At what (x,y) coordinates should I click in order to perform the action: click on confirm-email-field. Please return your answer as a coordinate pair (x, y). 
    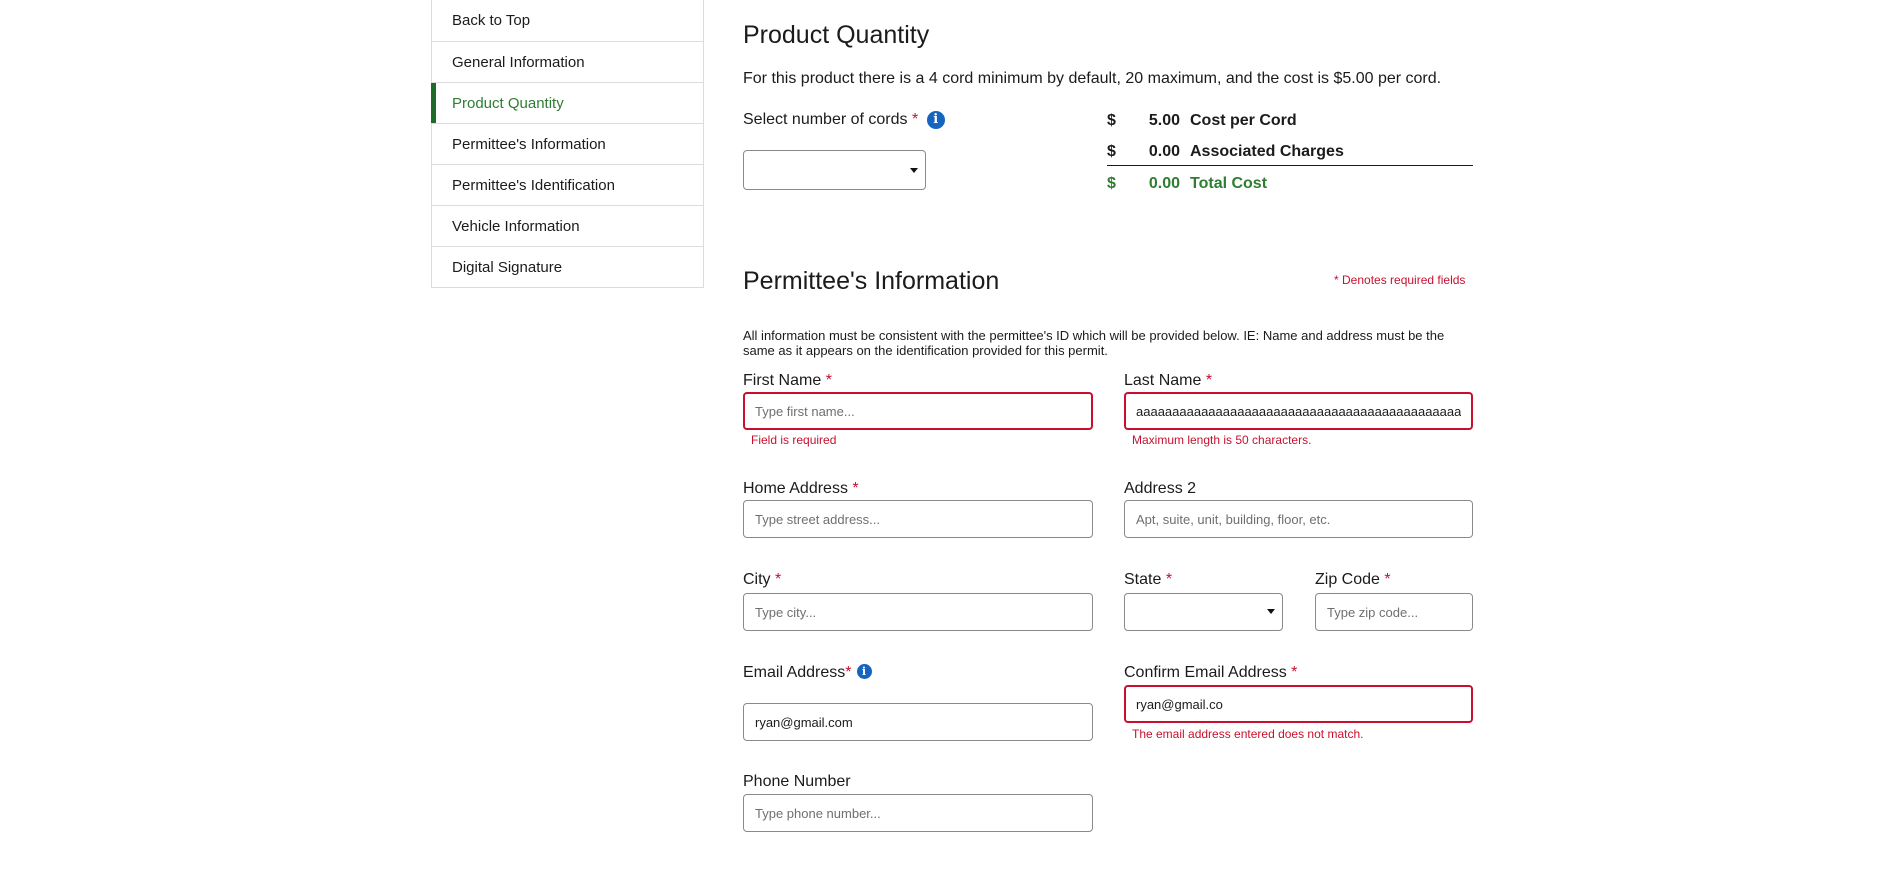
    Looking at the image, I should click on (1298, 704).